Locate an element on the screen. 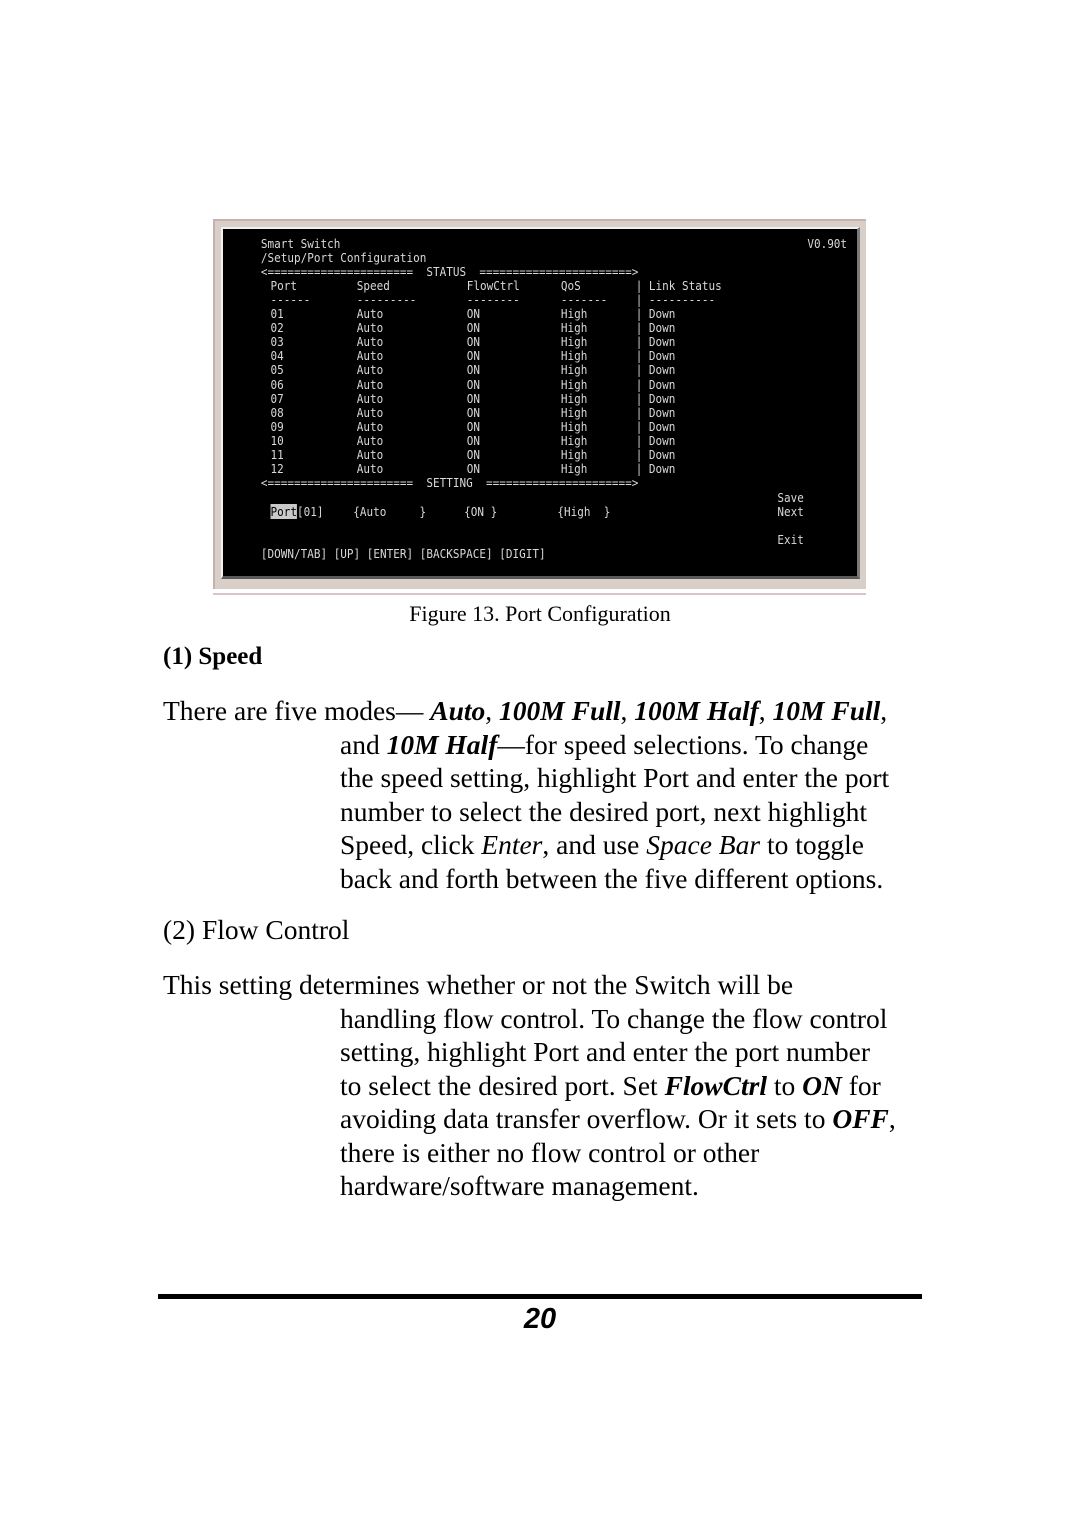  terminal-path: /Setup/Port Configuration is located at coordinates (343, 257).